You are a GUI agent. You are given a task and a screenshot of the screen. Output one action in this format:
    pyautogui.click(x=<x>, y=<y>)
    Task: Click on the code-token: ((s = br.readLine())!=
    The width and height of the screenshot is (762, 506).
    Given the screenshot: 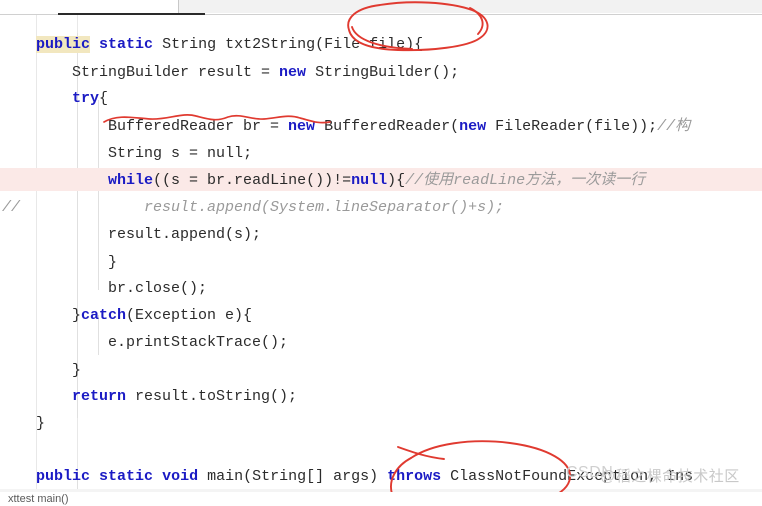 What is the action you would take?
    pyautogui.click(x=252, y=180)
    